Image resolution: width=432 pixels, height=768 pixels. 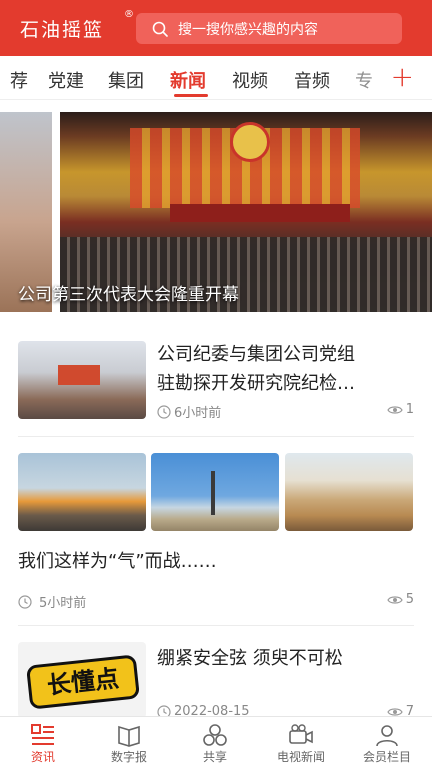 I want to click on video-camera-icon, so click(x=301, y=734).